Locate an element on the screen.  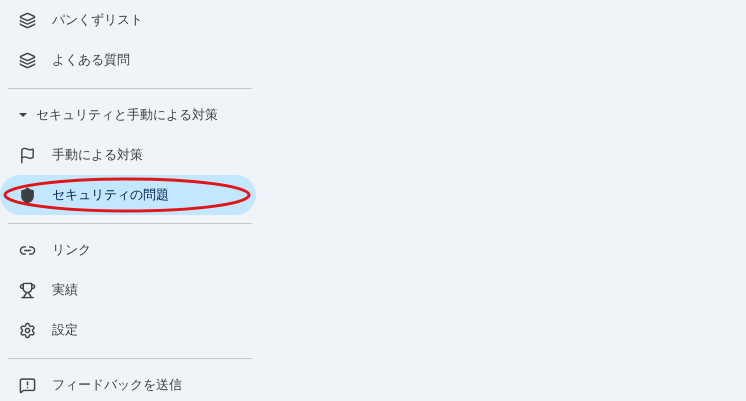
nav-item: フィードバックを送信 is located at coordinates (128, 383).